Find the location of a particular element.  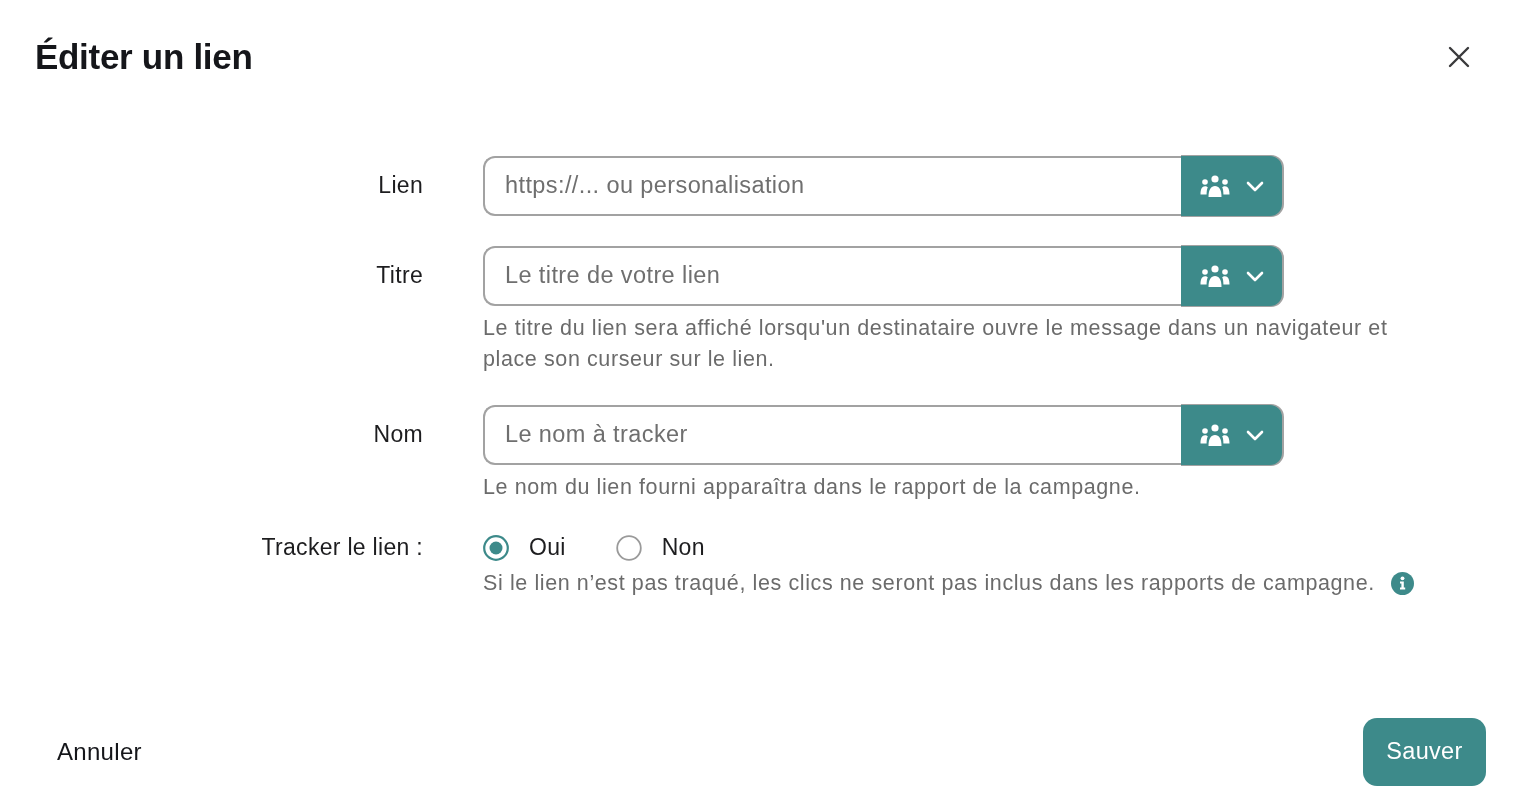

field-label: Titre is located at coordinates (399, 276).